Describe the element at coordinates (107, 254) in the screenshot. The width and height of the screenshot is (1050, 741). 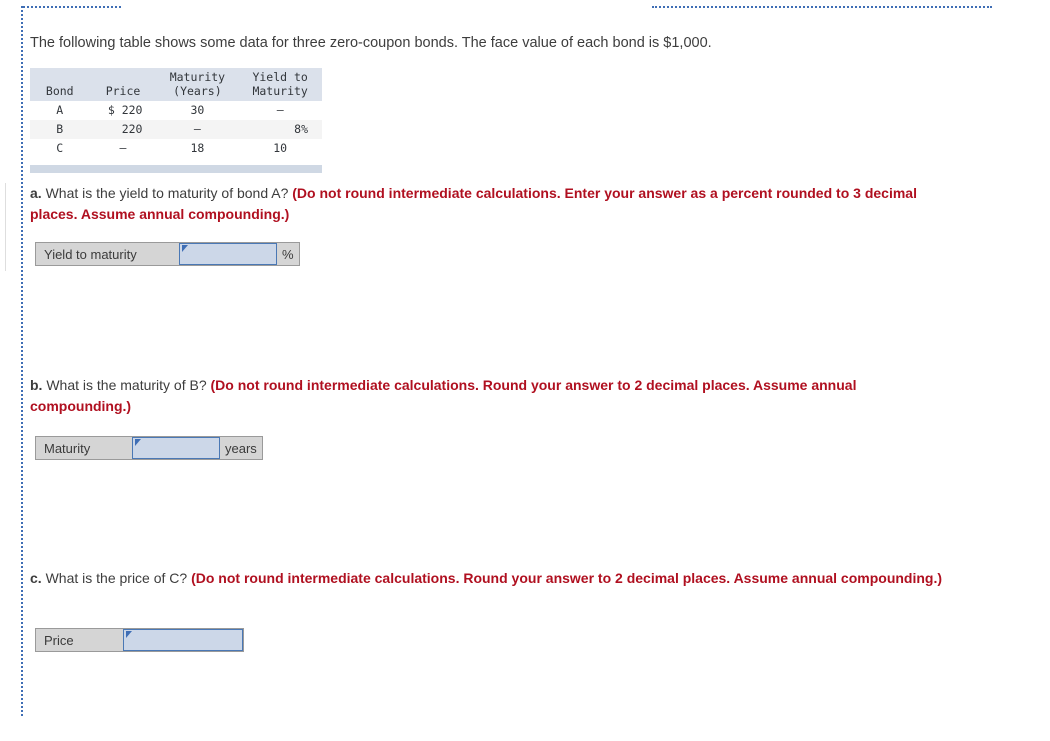
I see `answer-label-yield-to-maturity: Yield to maturity` at that location.